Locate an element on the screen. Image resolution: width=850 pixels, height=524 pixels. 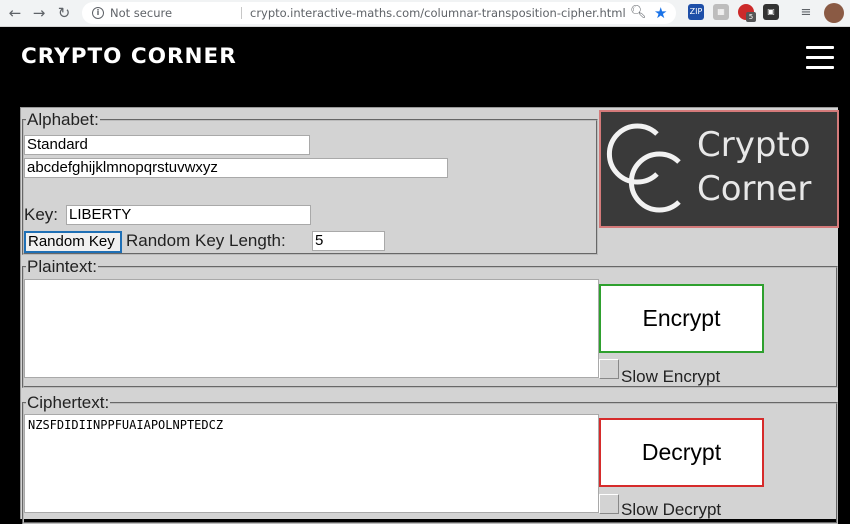
random-key-button: Random Key is located at coordinates (73, 242).